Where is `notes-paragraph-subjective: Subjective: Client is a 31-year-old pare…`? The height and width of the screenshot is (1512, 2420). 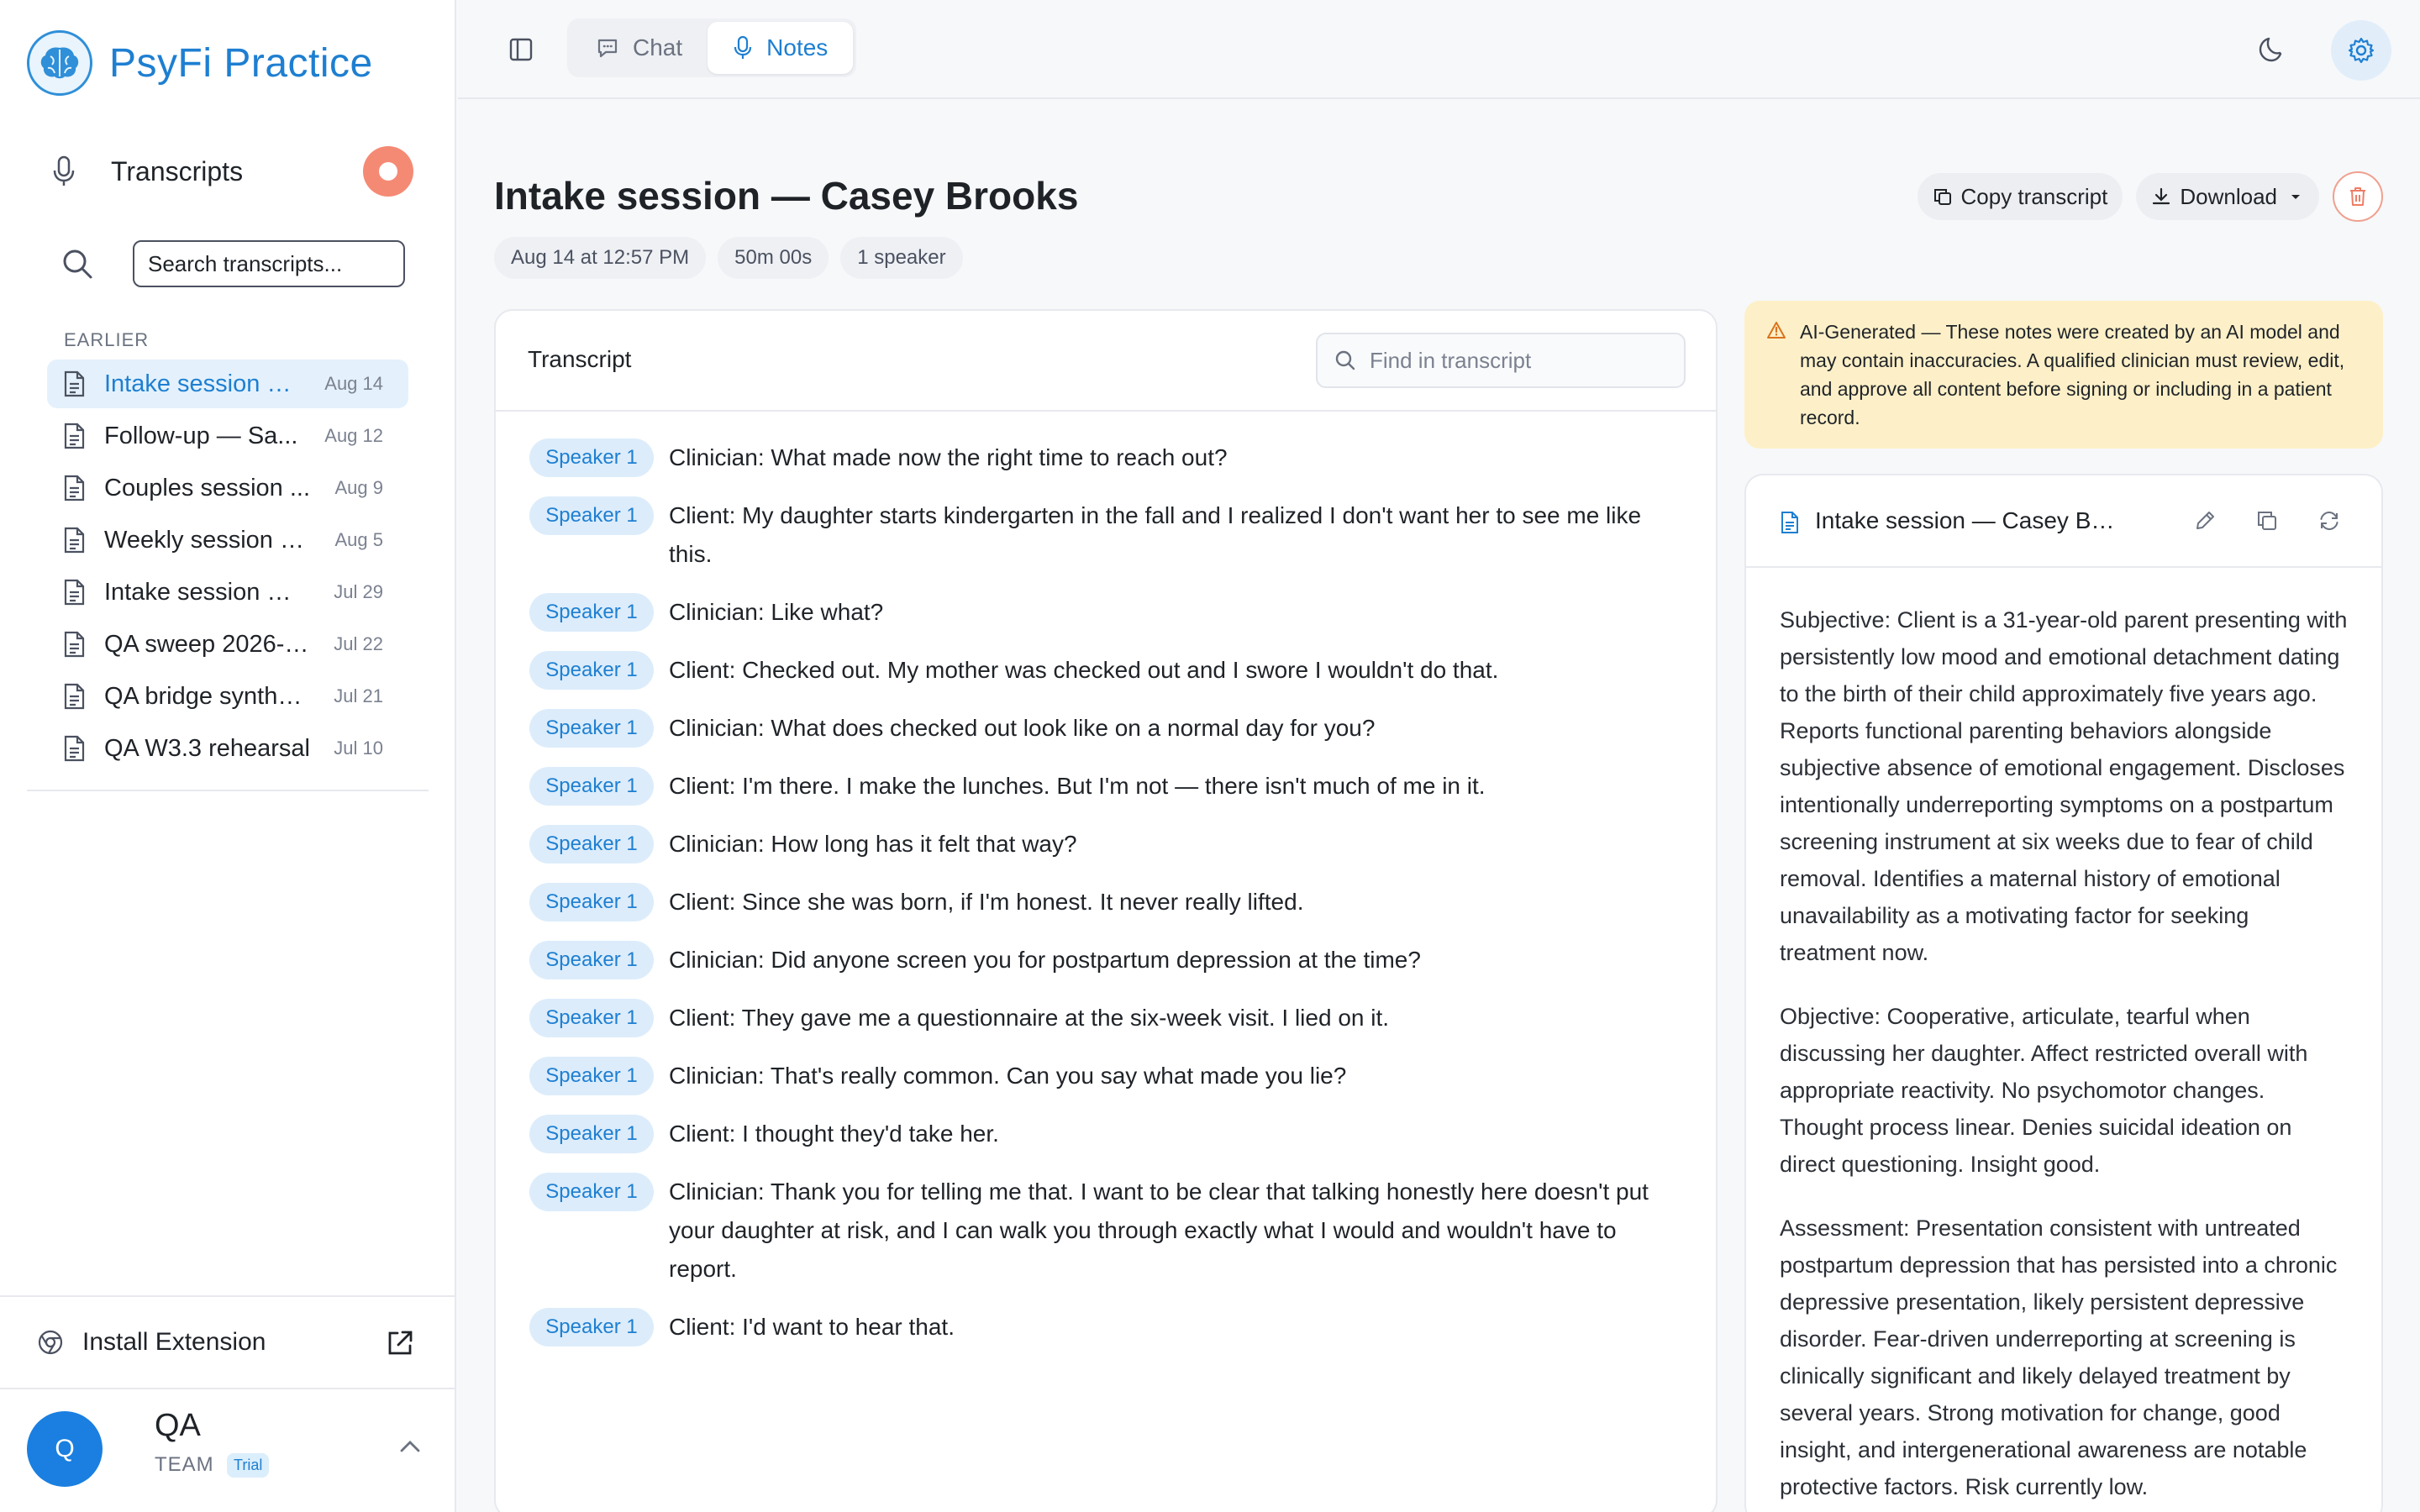
notes-paragraph-subjective: Subjective: Client is a 31-year-old pare… is located at coordinates (2064, 786).